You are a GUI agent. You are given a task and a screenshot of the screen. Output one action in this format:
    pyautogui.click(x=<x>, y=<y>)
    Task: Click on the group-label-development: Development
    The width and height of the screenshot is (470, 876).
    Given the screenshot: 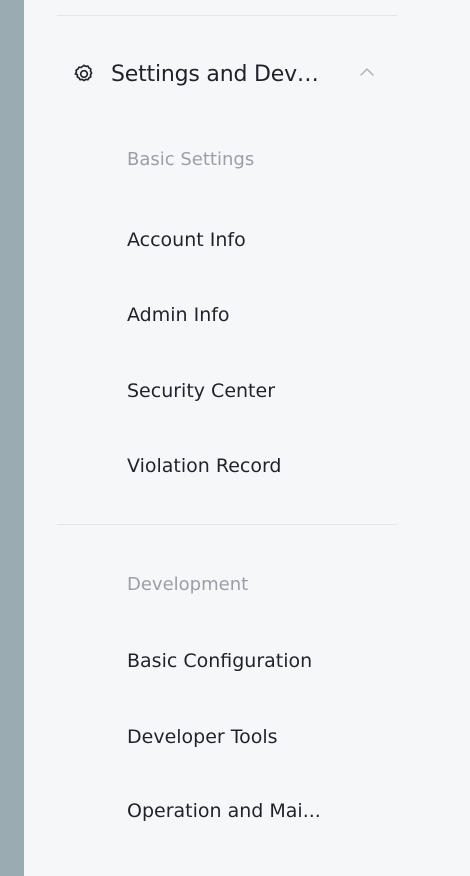 What is the action you would take?
    pyautogui.click(x=188, y=584)
    